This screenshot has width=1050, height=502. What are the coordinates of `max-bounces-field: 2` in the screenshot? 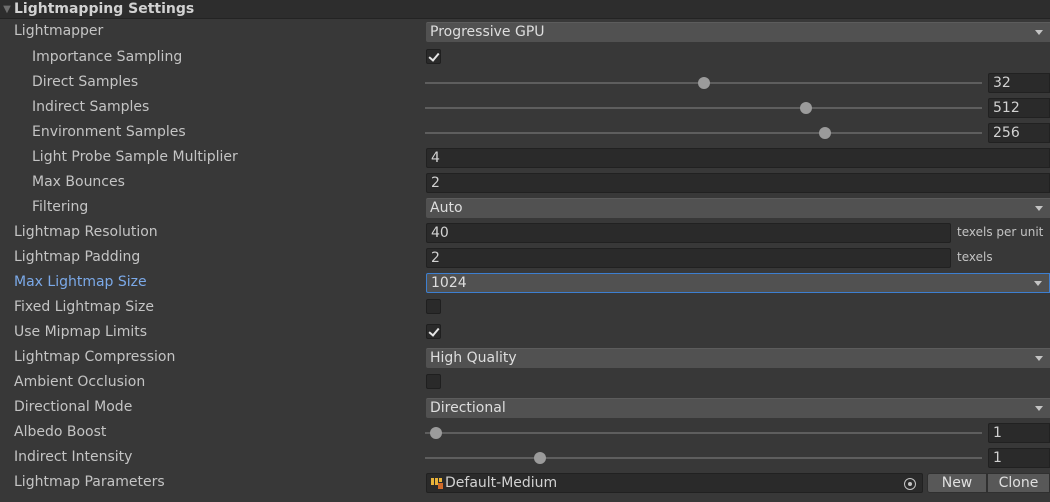 It's located at (738, 183).